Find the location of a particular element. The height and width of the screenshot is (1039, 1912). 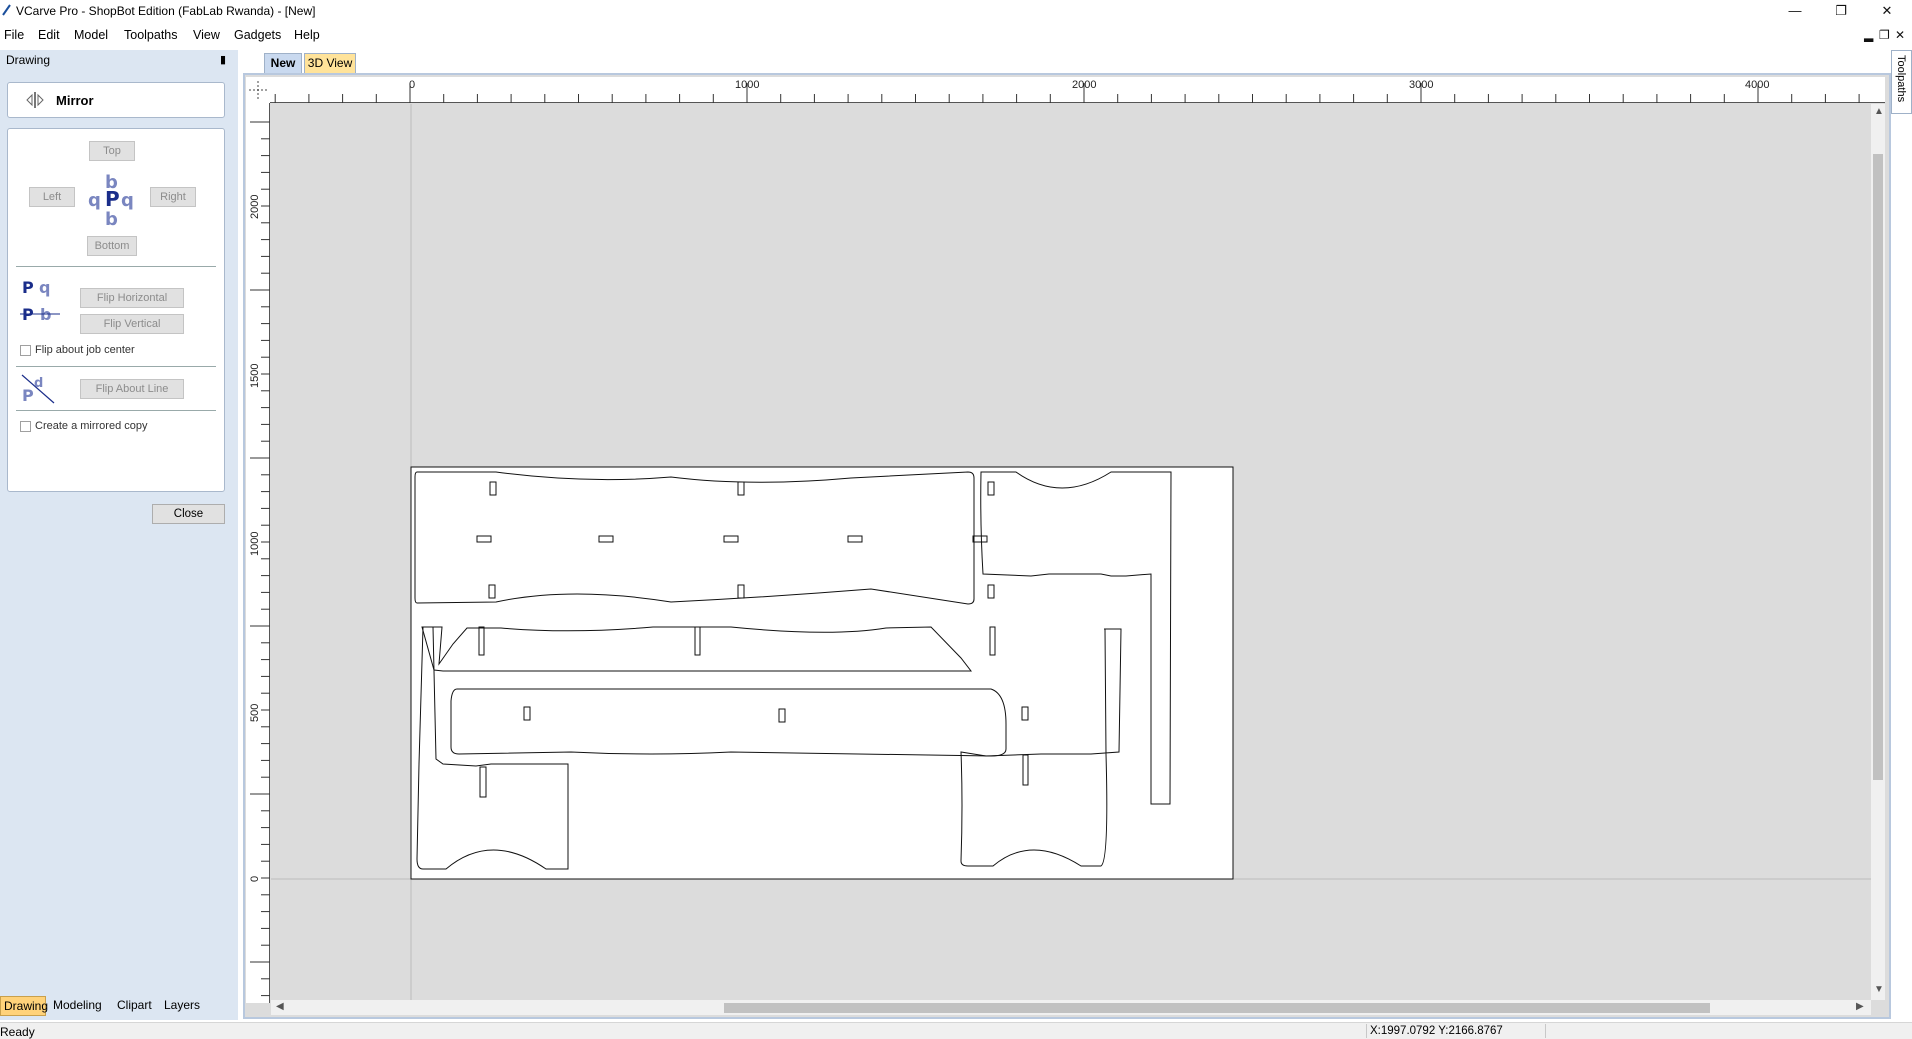

vertical-ruler: 2000 1500 1000 500 0 is located at coordinates (258, 553).